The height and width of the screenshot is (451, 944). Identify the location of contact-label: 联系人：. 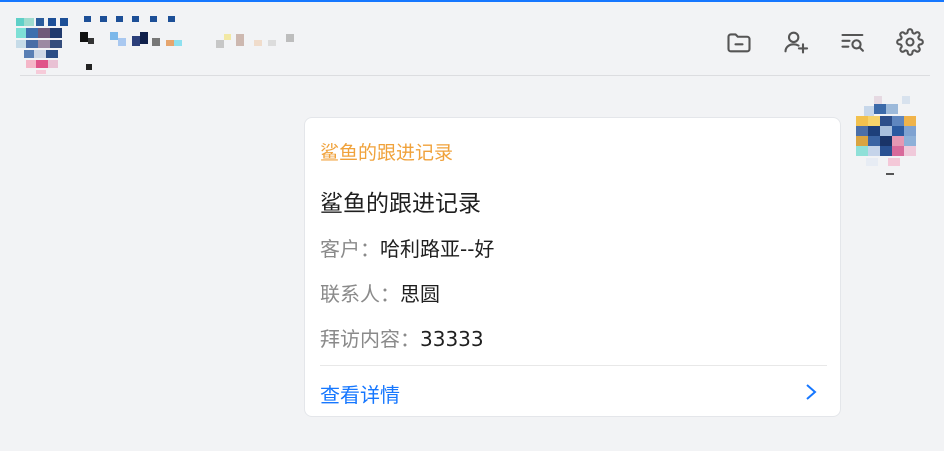
(360, 294).